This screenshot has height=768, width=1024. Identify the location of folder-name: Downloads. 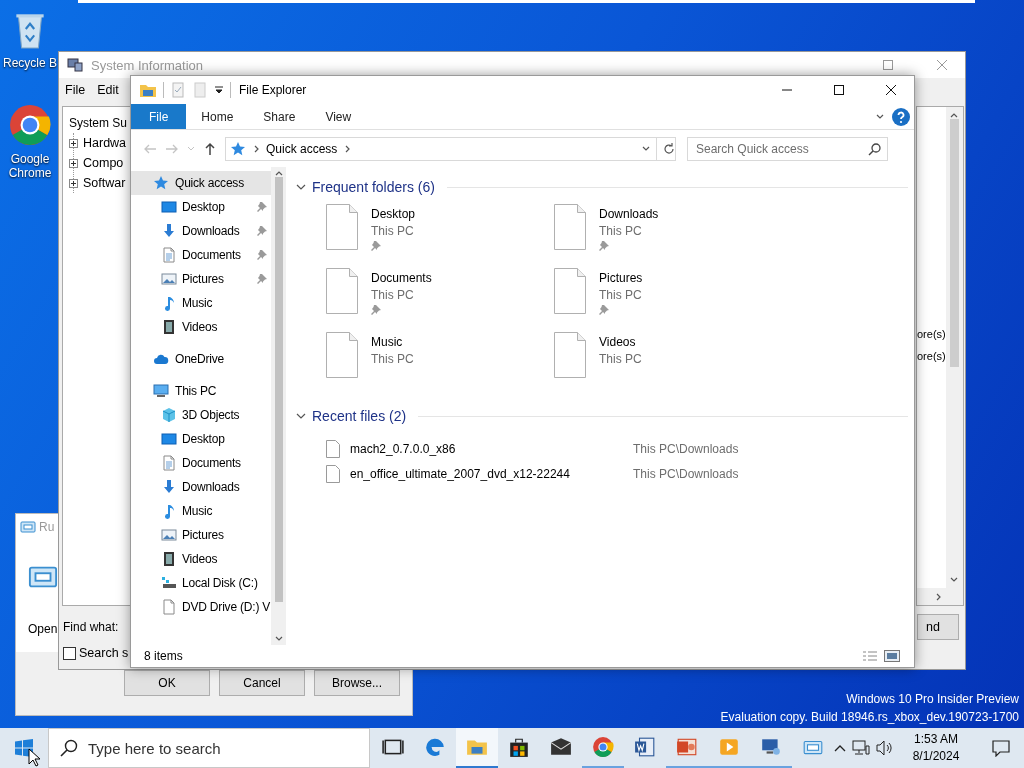
(629, 214).